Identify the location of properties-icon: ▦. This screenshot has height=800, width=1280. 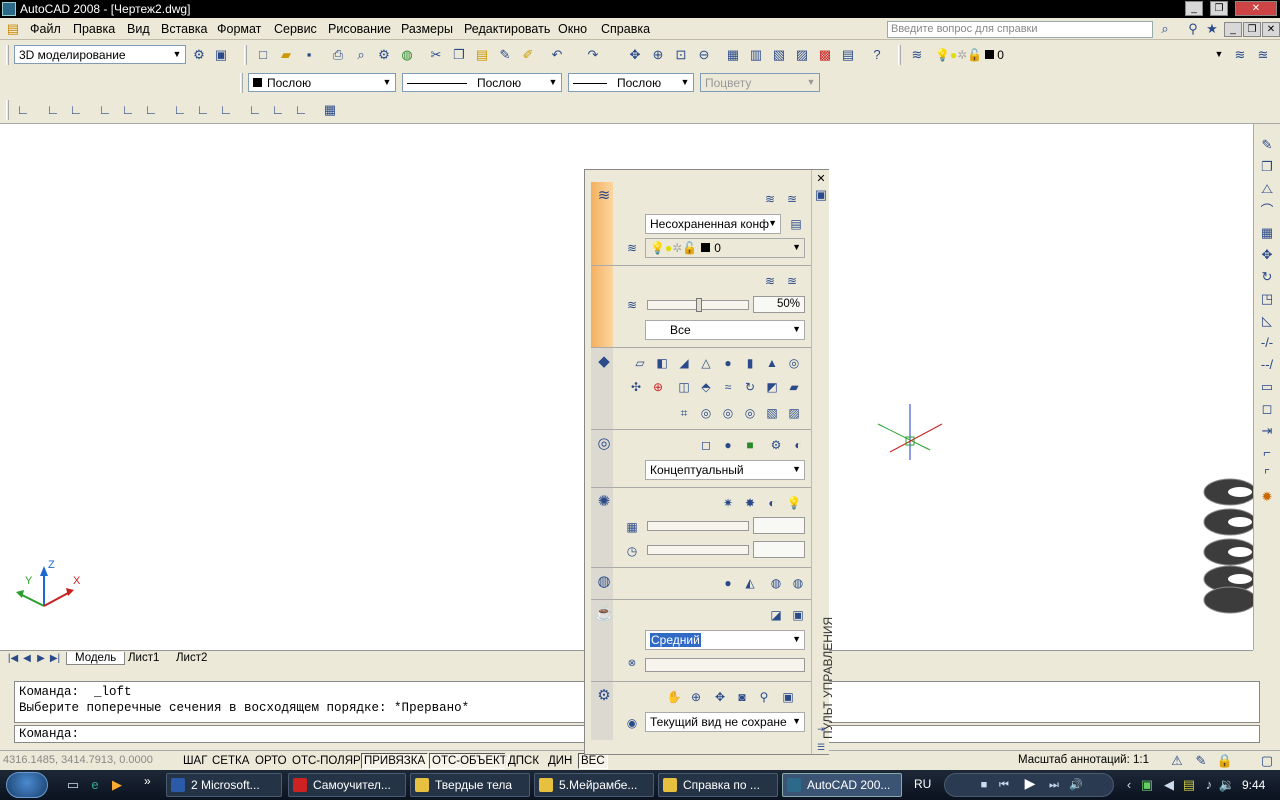
(733, 55).